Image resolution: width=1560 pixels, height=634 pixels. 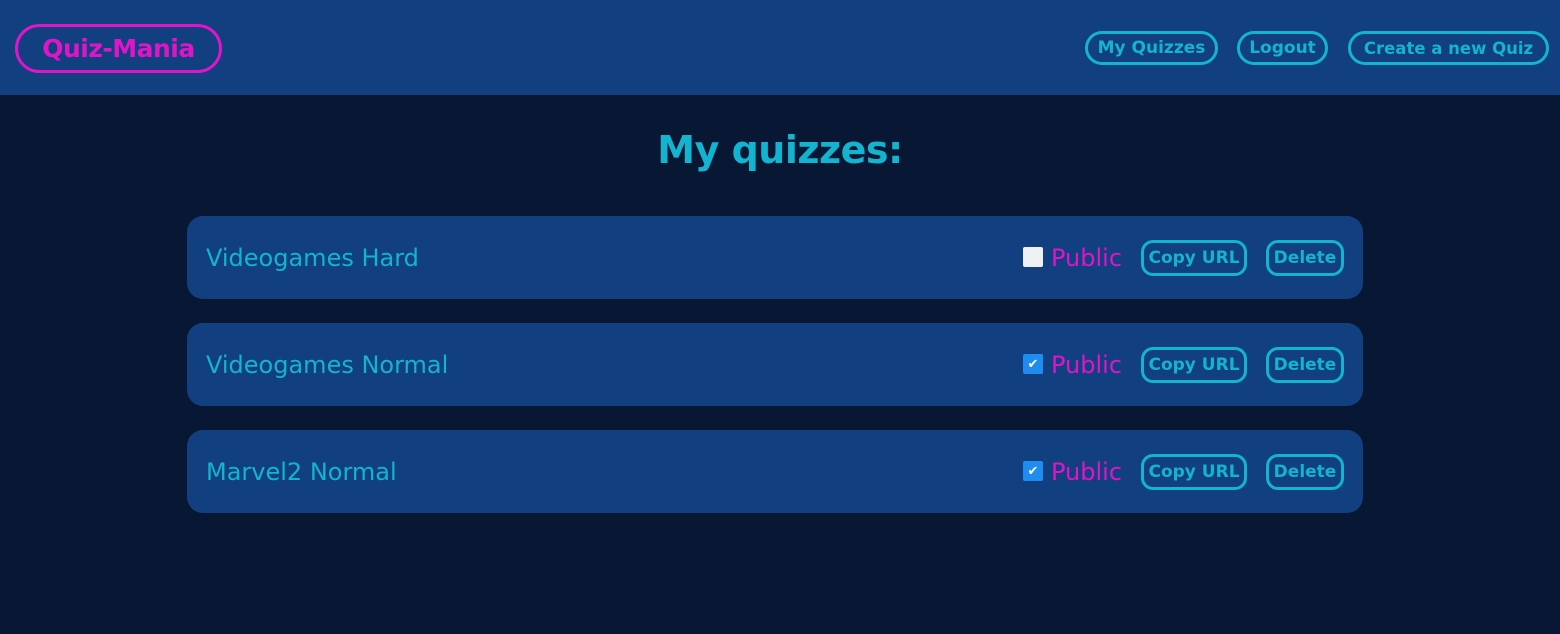 What do you see at coordinates (1151, 48) in the screenshot?
I see `my-quizzes-button: My Quizzes` at bounding box center [1151, 48].